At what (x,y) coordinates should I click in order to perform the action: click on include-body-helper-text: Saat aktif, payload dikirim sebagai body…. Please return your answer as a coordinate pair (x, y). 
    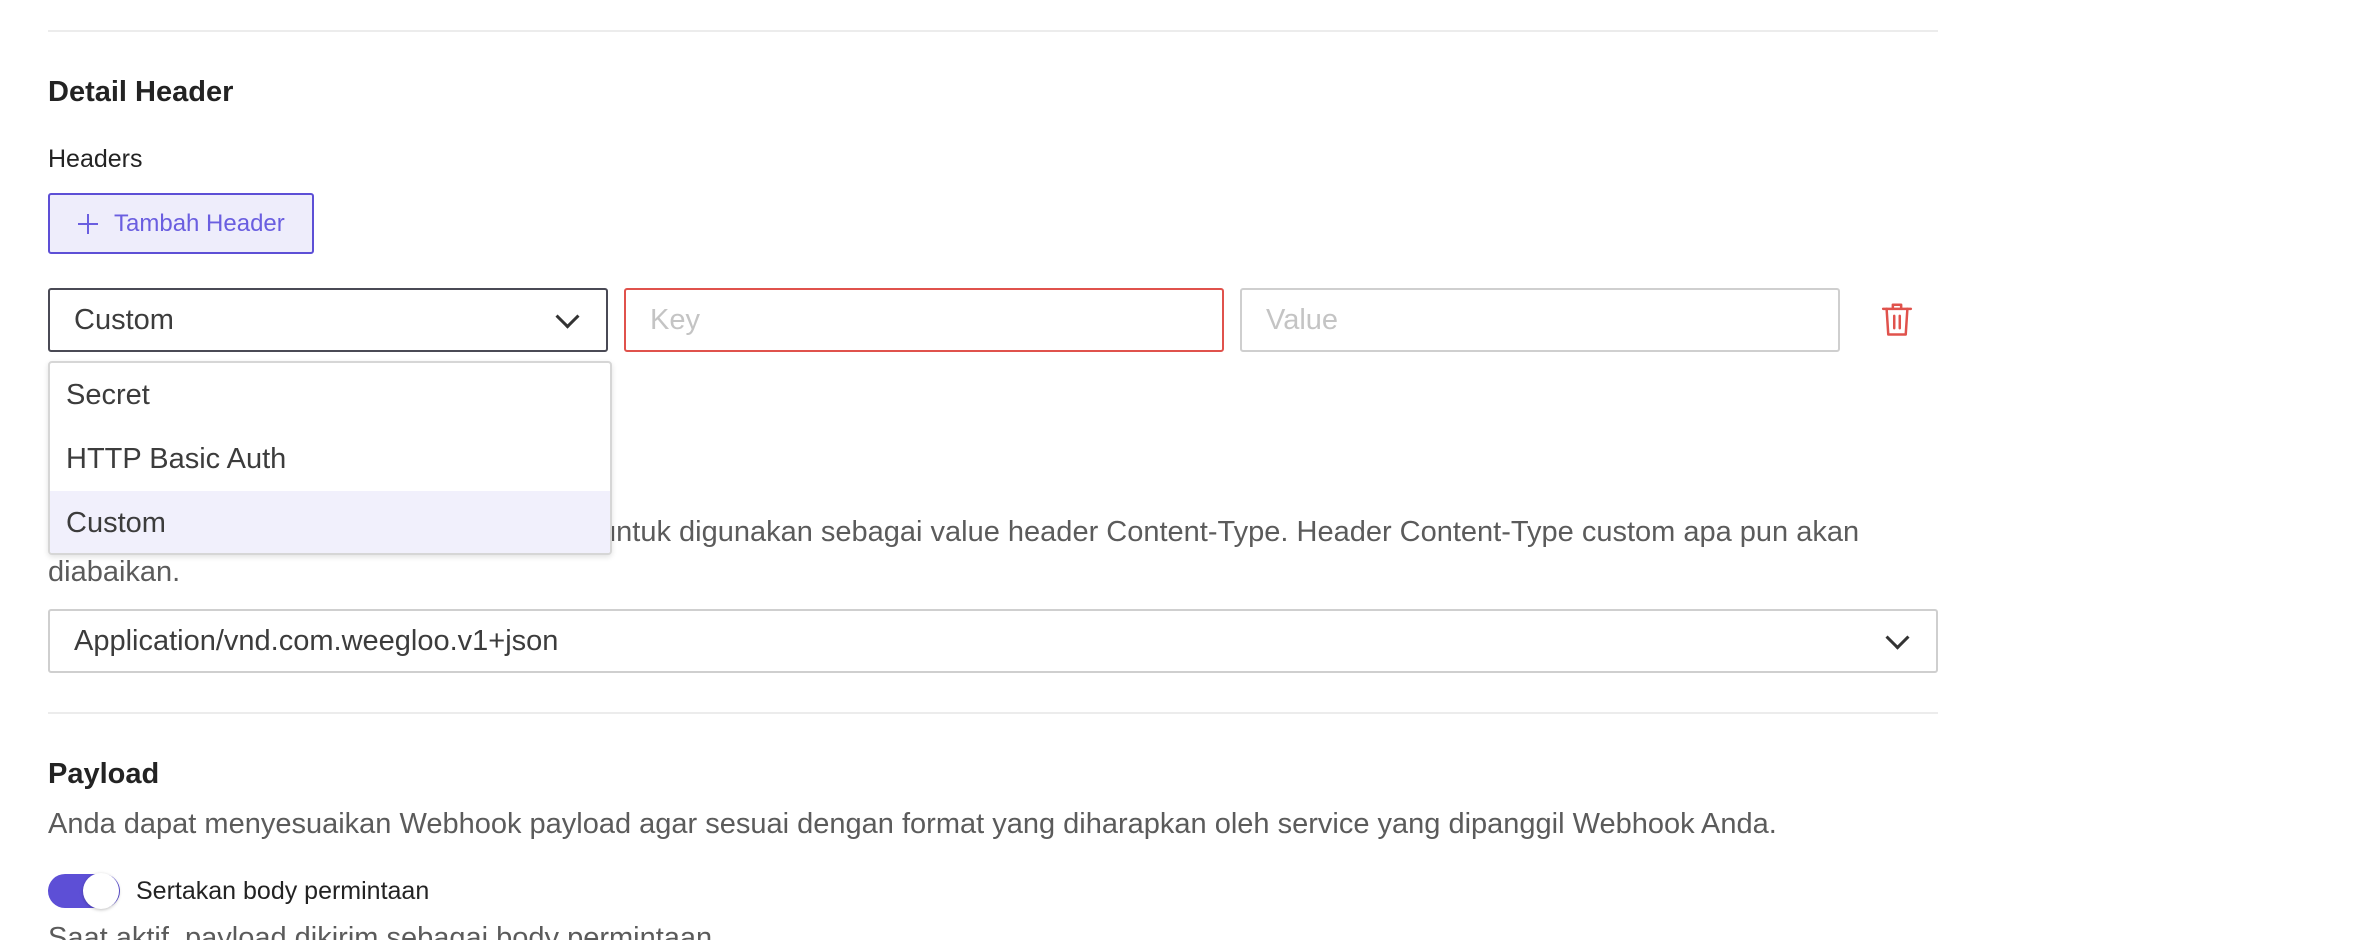
    Looking at the image, I should click on (384, 931).